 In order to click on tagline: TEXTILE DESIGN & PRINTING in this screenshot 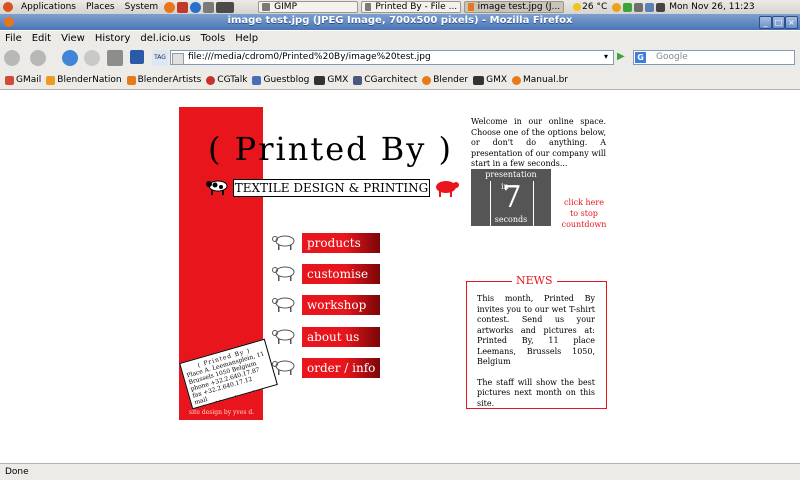, I will do `click(331, 188)`.